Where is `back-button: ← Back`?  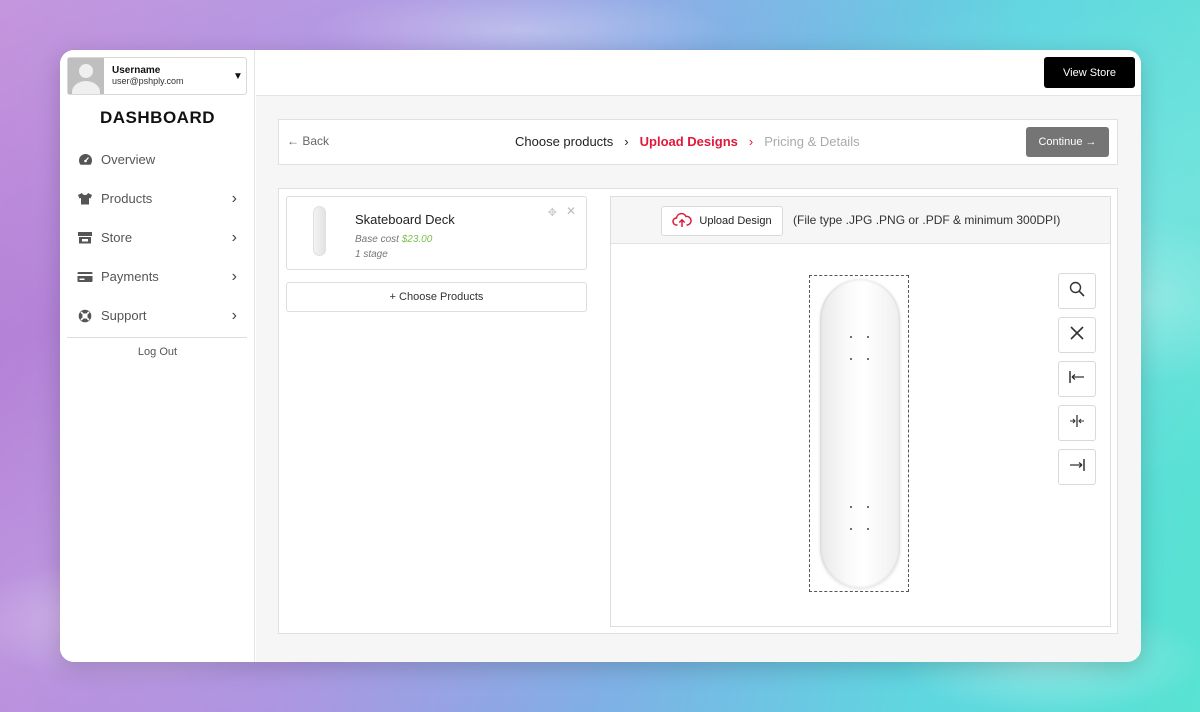 back-button: ← Back is located at coordinates (308, 141).